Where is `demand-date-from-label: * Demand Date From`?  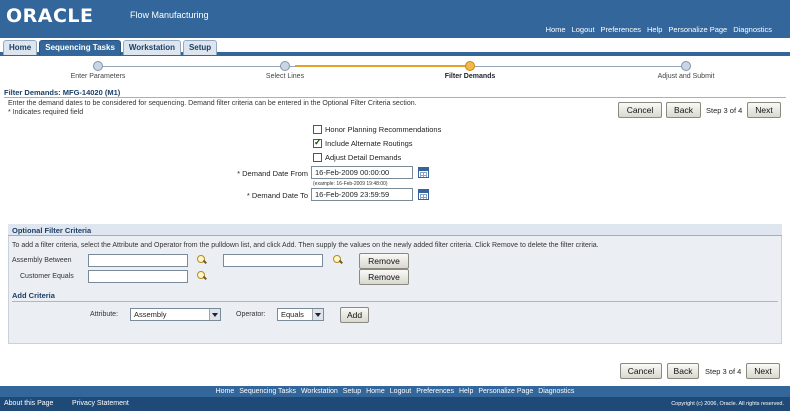
demand-date-from-label: * Demand Date From is located at coordinates (272, 173).